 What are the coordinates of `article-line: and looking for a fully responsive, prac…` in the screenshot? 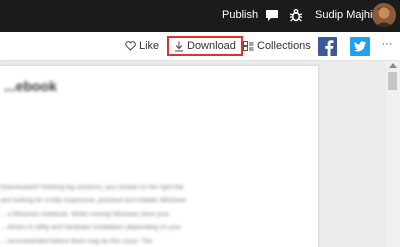 It's located at (93, 200).